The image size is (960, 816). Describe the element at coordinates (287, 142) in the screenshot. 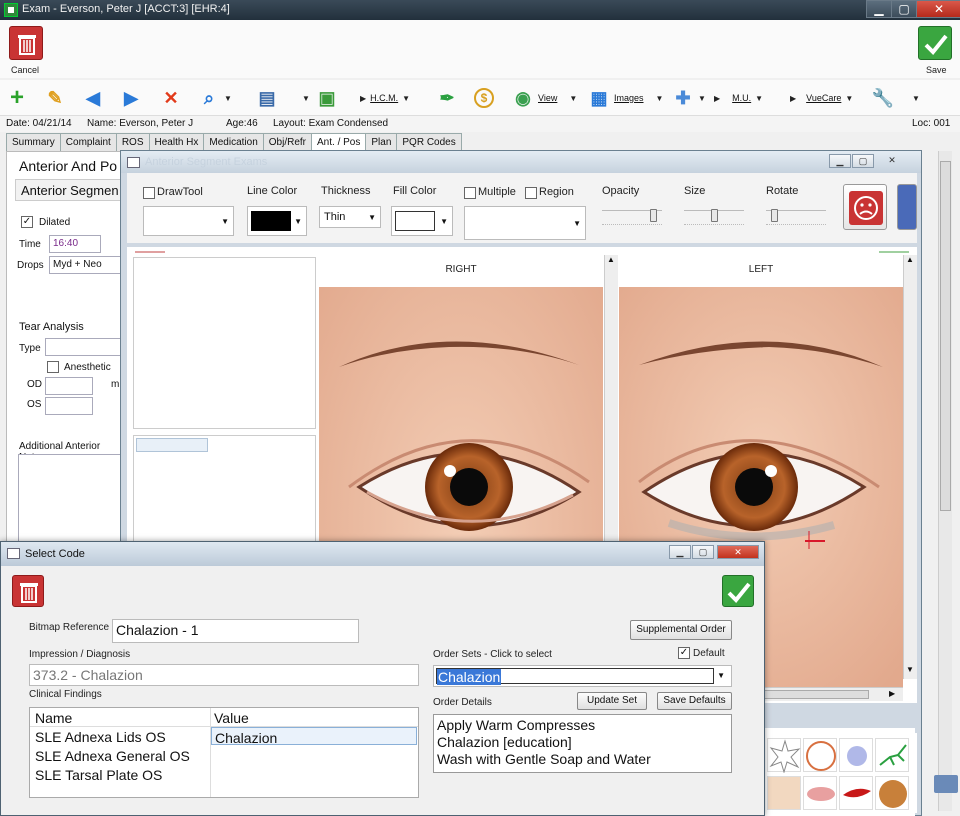

I see `tab-obj-refr: Obj/Refr` at that location.